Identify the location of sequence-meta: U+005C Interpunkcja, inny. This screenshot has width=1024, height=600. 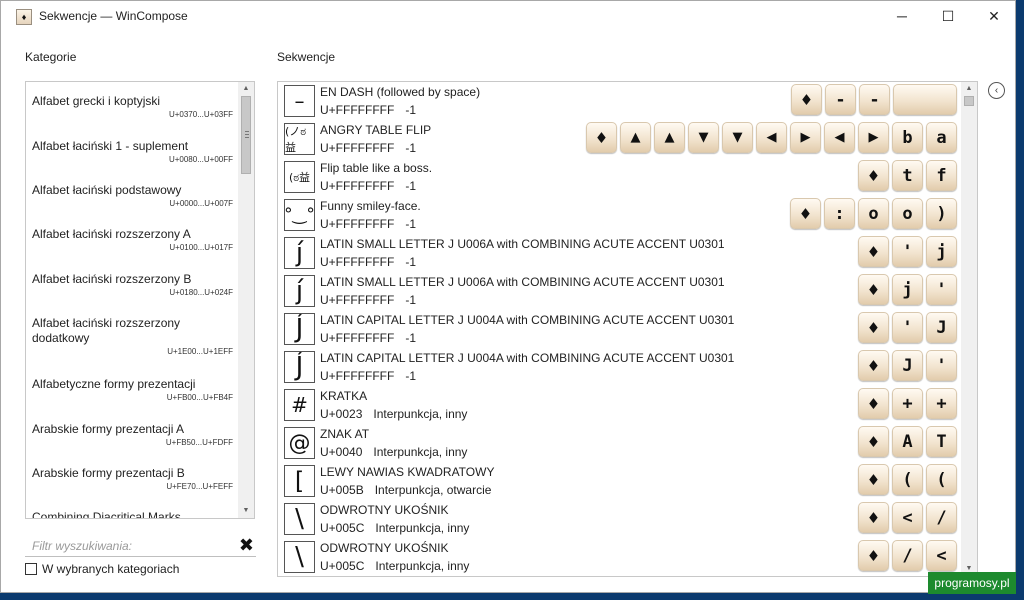
(400, 528).